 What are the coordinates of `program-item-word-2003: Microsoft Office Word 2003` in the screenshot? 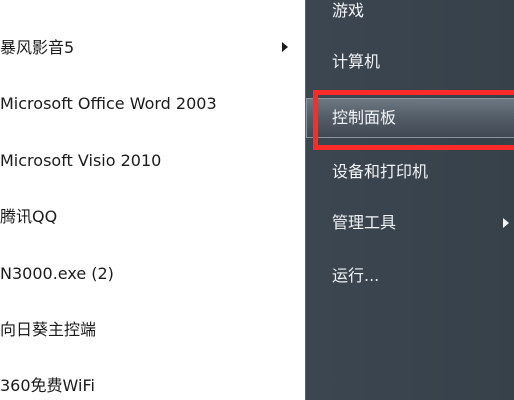 It's located at (150, 104).